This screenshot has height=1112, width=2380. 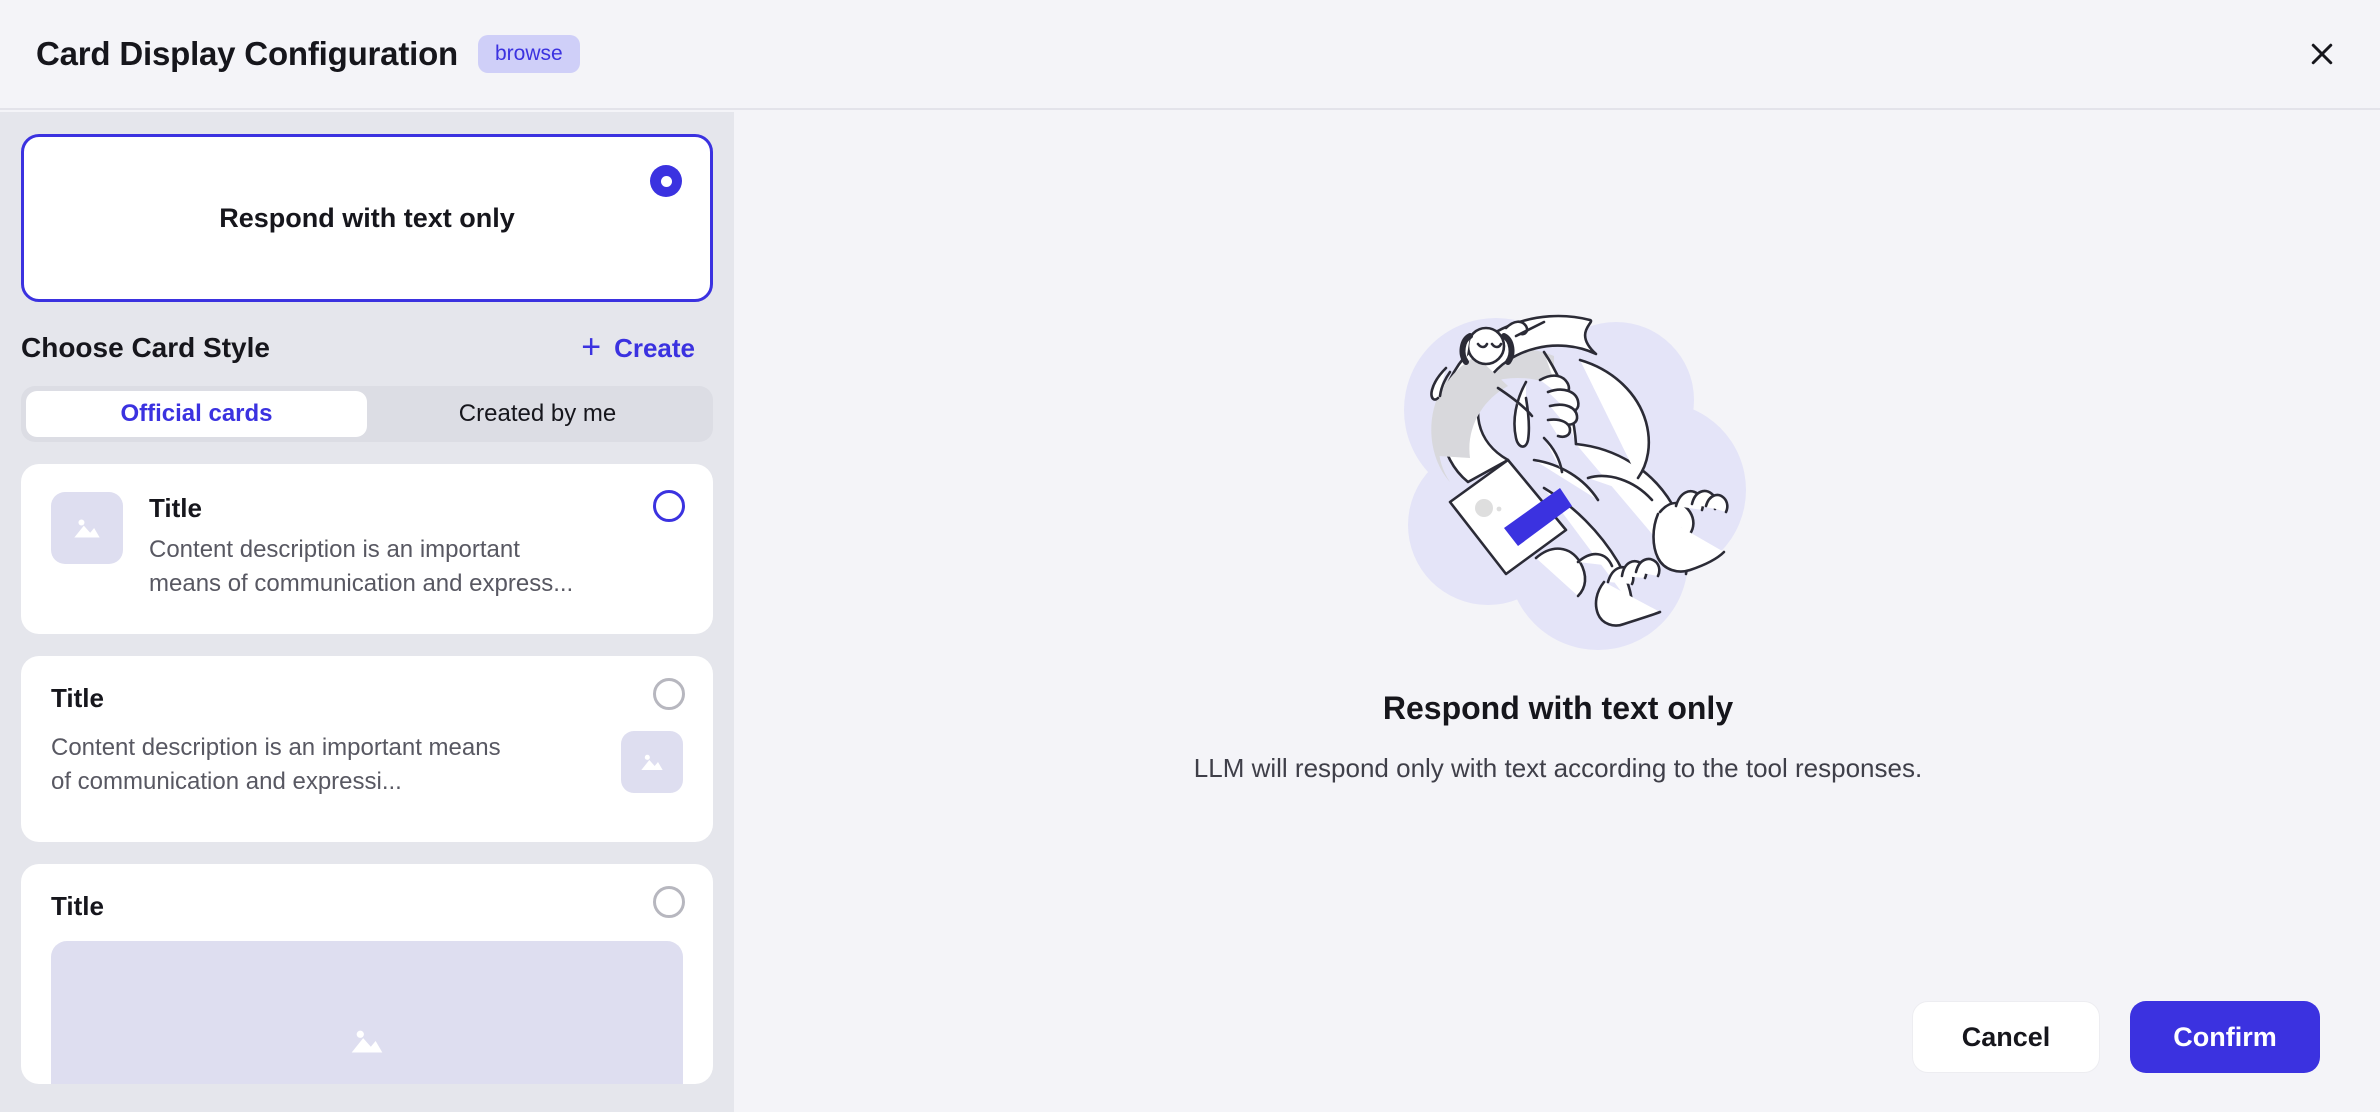 What do you see at coordinates (537, 414) in the screenshot?
I see `tab-created-by-me: Created by me` at bounding box center [537, 414].